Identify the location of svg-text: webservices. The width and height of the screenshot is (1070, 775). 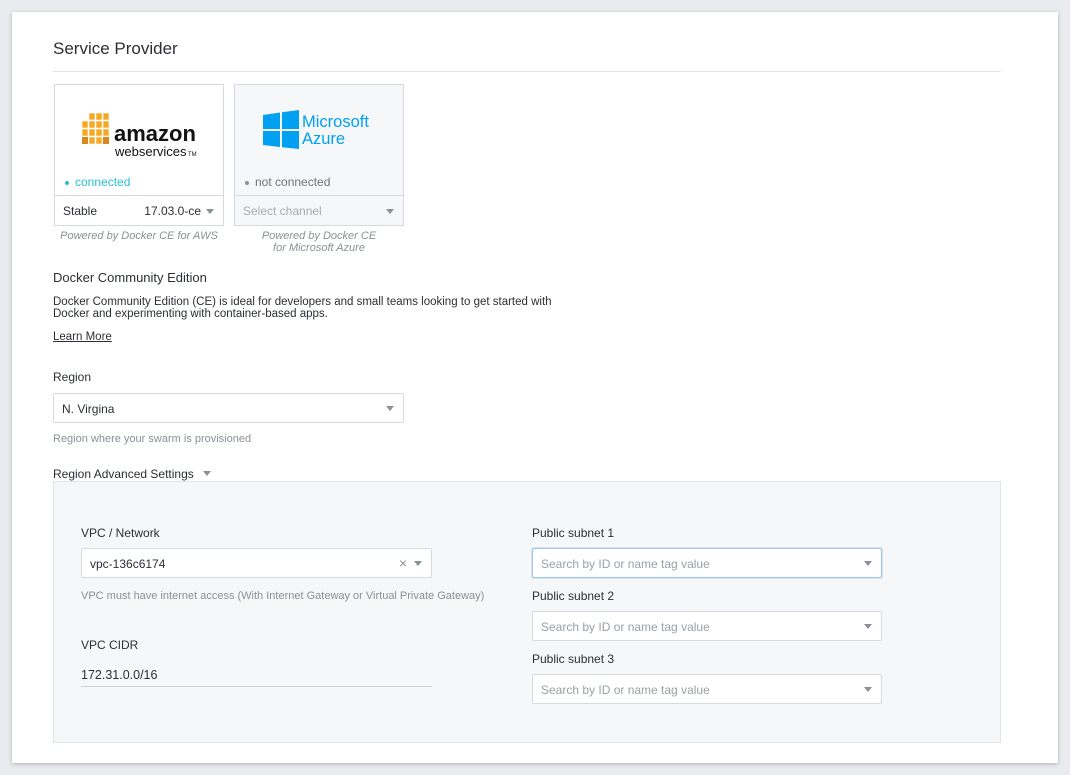
(150, 151).